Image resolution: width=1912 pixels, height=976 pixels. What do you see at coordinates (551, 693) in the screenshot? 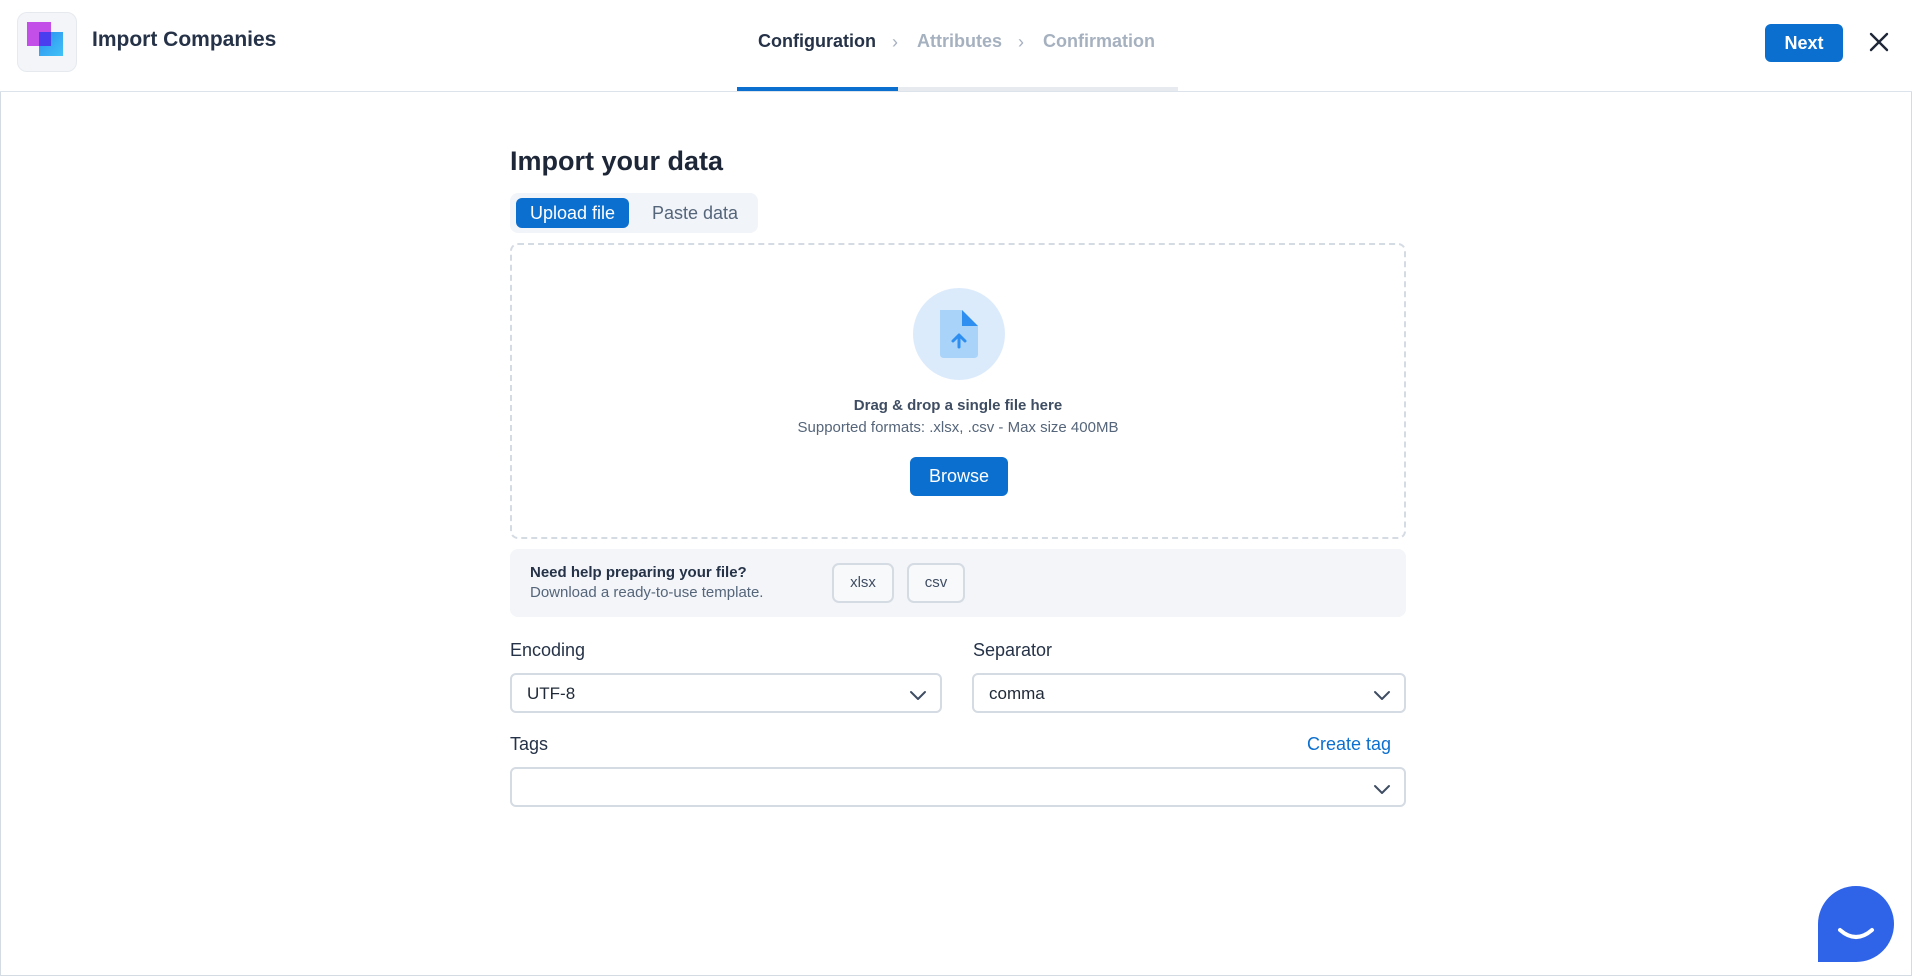
I see `encoding-value: UTF-8` at bounding box center [551, 693].